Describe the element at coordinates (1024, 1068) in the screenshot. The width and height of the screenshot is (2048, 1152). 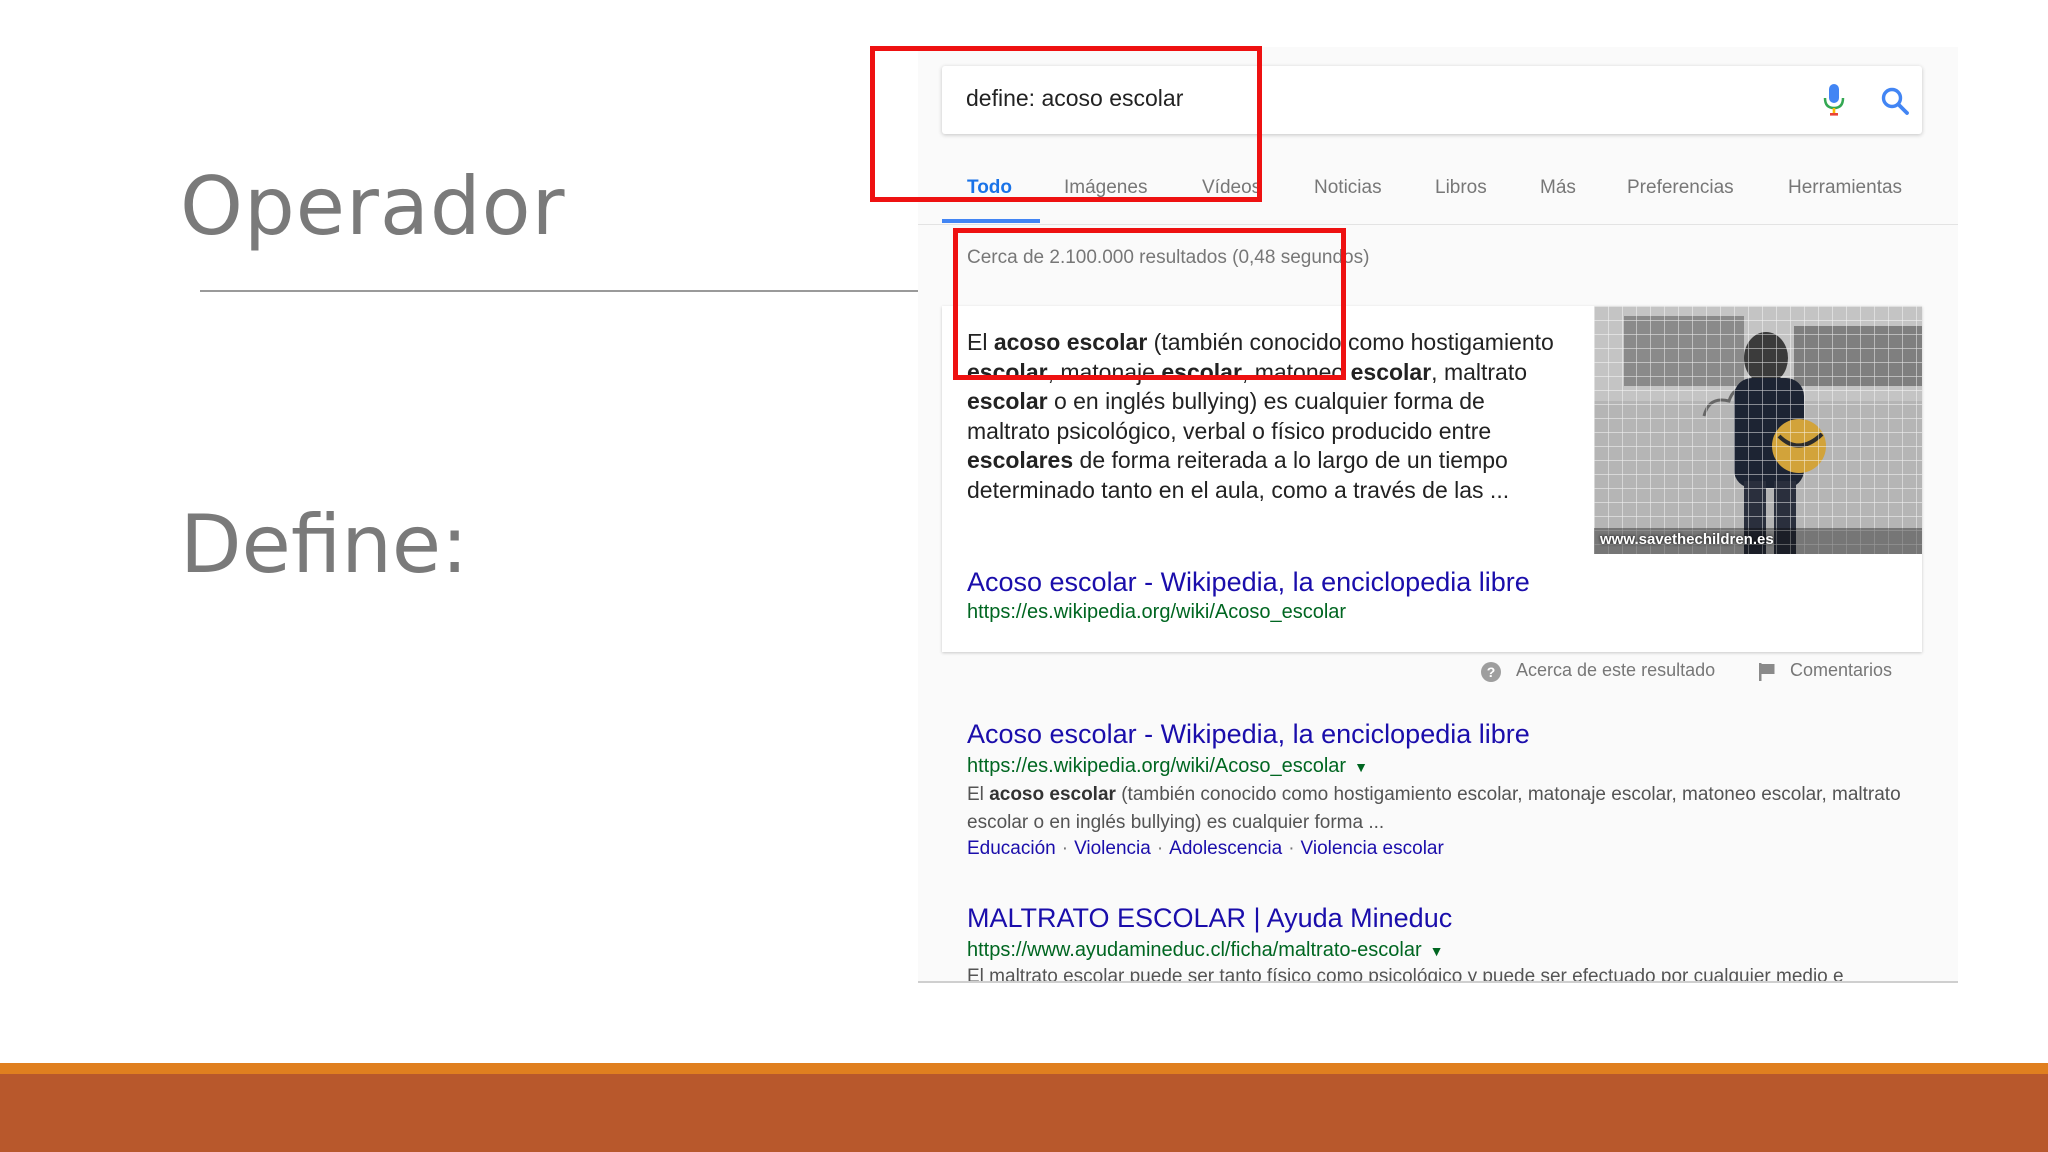
I see `footer-accent-bar` at that location.